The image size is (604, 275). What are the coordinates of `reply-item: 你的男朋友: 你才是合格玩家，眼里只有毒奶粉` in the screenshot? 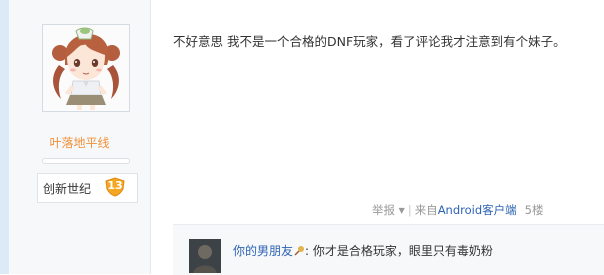 It's located at (363, 250).